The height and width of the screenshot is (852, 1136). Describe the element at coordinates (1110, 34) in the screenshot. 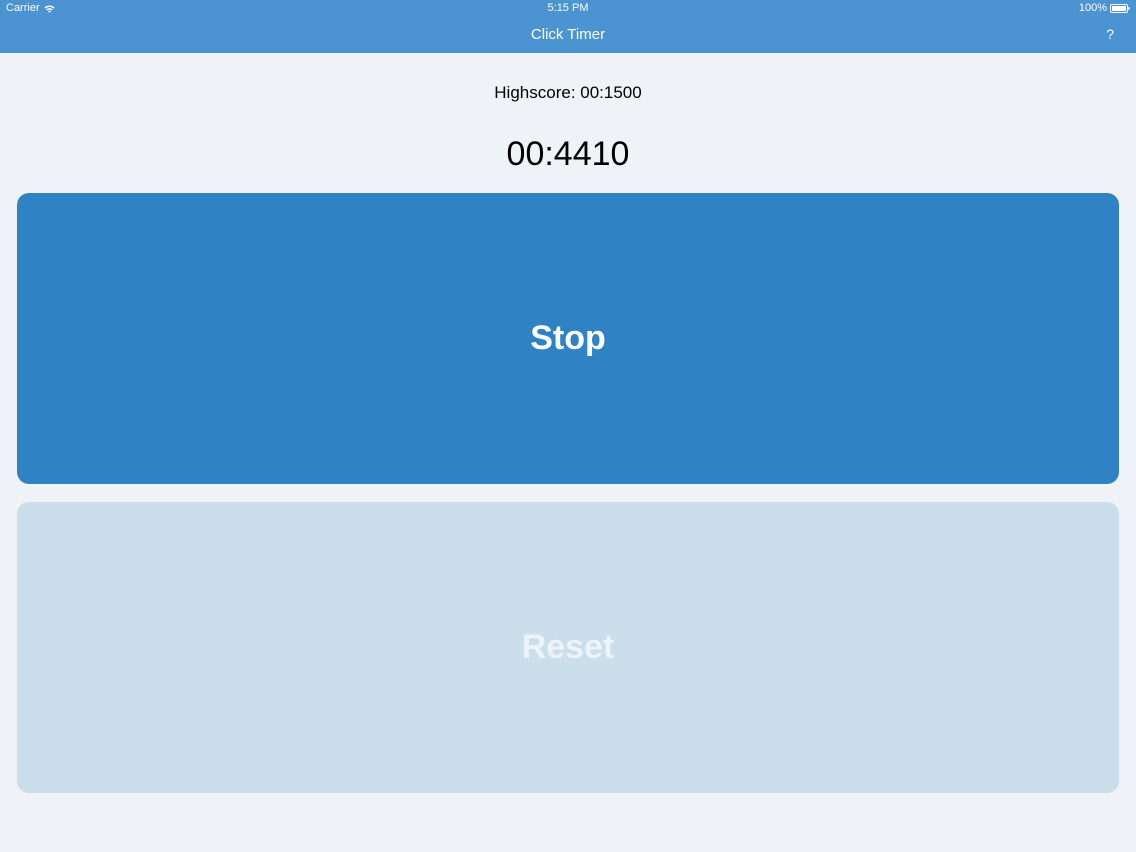

I see `help-button: ?` at that location.